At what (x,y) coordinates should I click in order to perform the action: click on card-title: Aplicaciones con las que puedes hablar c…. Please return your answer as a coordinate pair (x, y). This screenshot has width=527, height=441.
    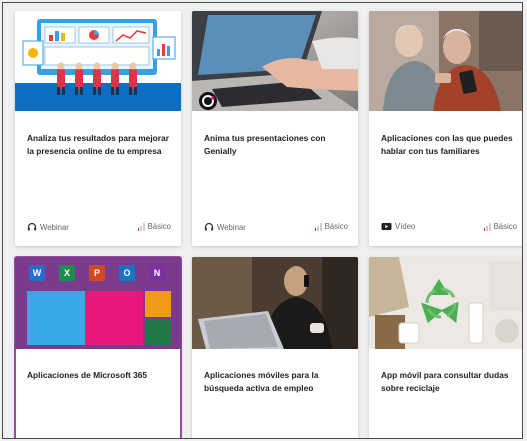
    Looking at the image, I should click on (447, 144).